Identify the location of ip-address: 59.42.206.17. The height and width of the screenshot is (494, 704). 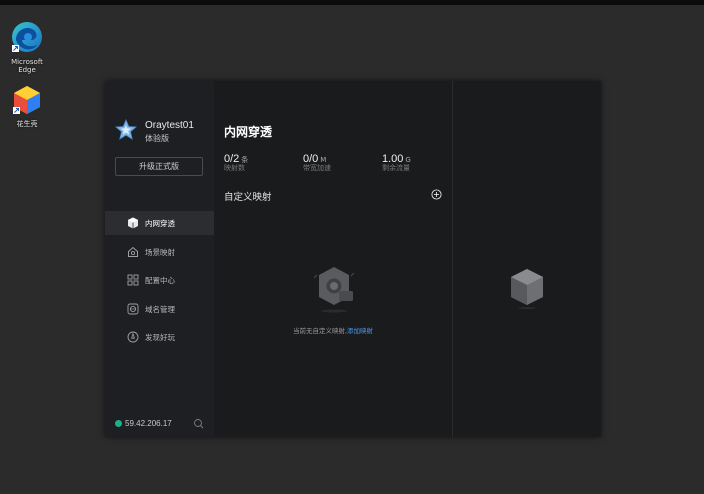
(143, 423).